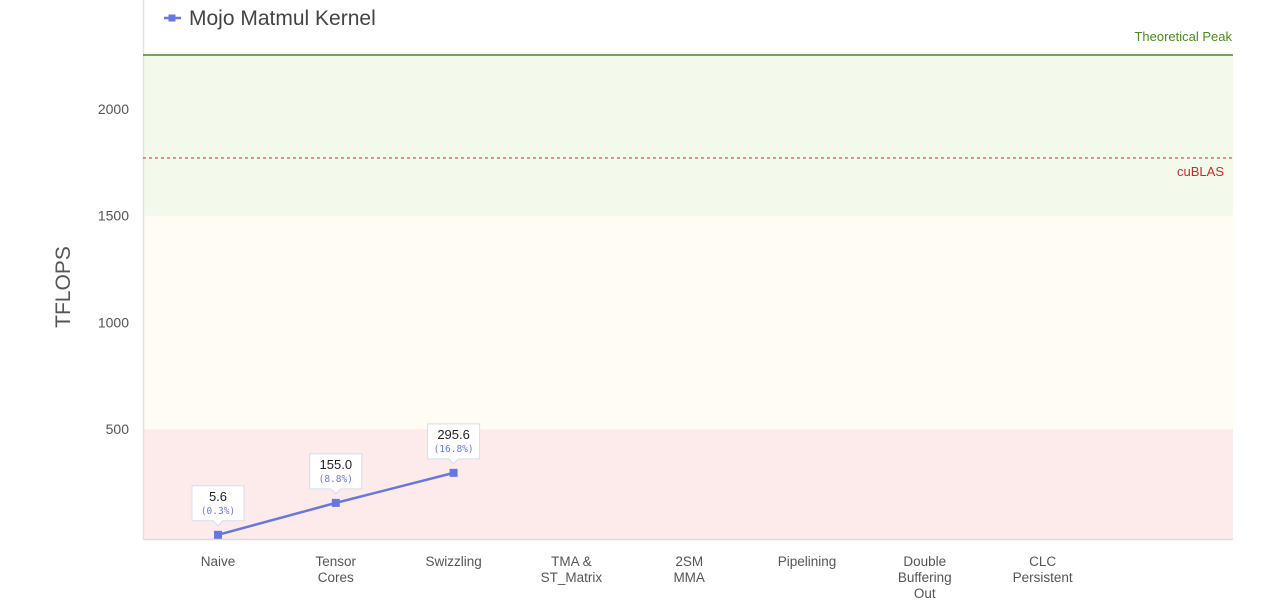  Describe the element at coordinates (113, 109) in the screenshot. I see `y-tick-label: 2000` at that location.